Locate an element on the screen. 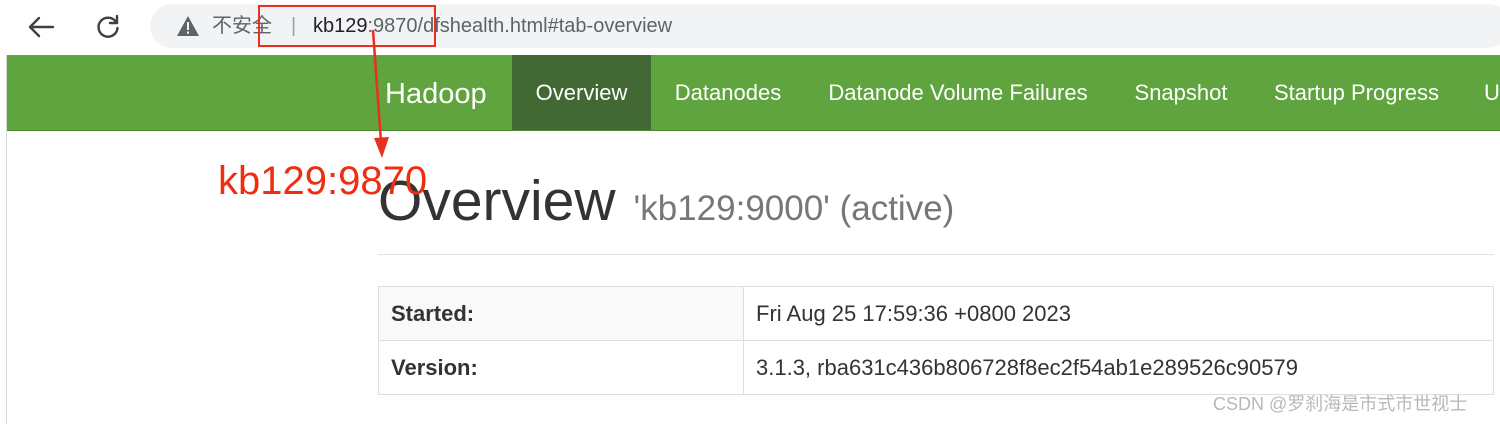 The image size is (1500, 424). nav-tab-datanode-volume-failures: Datanode Volume Failures is located at coordinates (958, 92).